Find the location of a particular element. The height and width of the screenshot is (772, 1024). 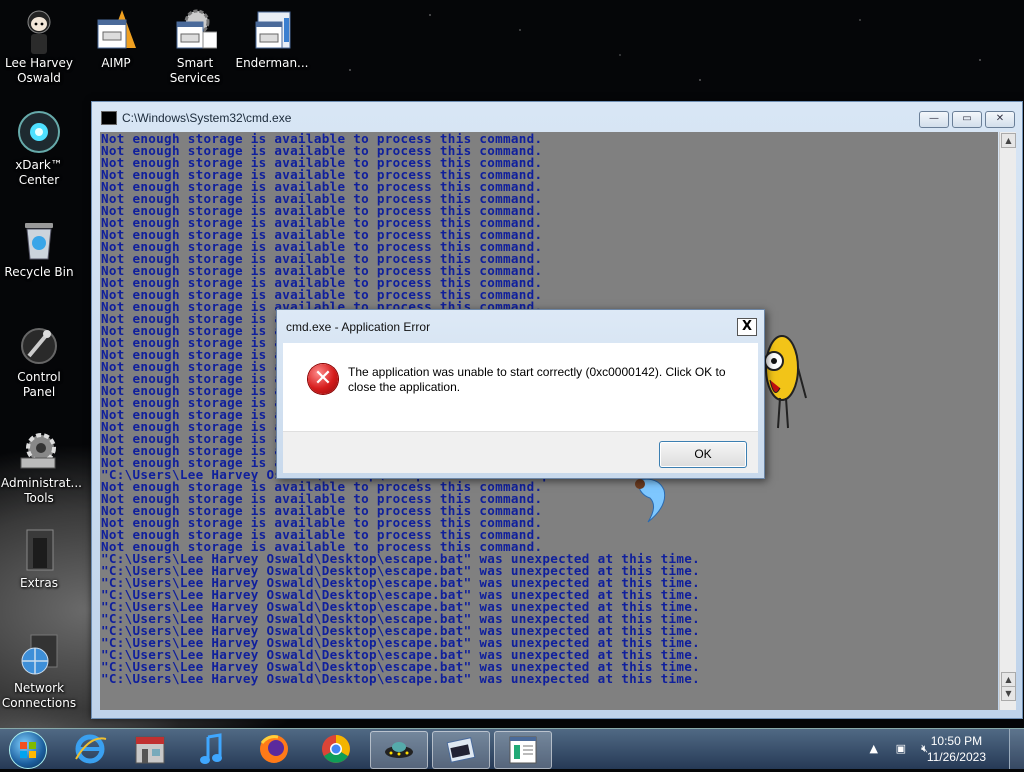

desktop-icon-label: Recycle Bin is located at coordinates (39, 272).